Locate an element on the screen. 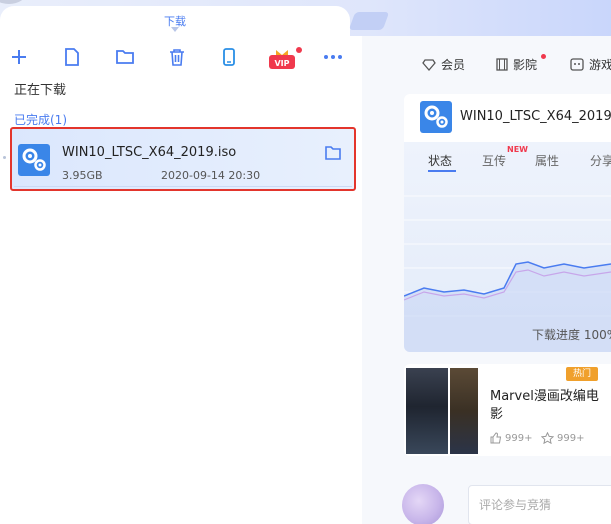 The image size is (611, 524). toolbar: VIP is located at coordinates (181, 56).